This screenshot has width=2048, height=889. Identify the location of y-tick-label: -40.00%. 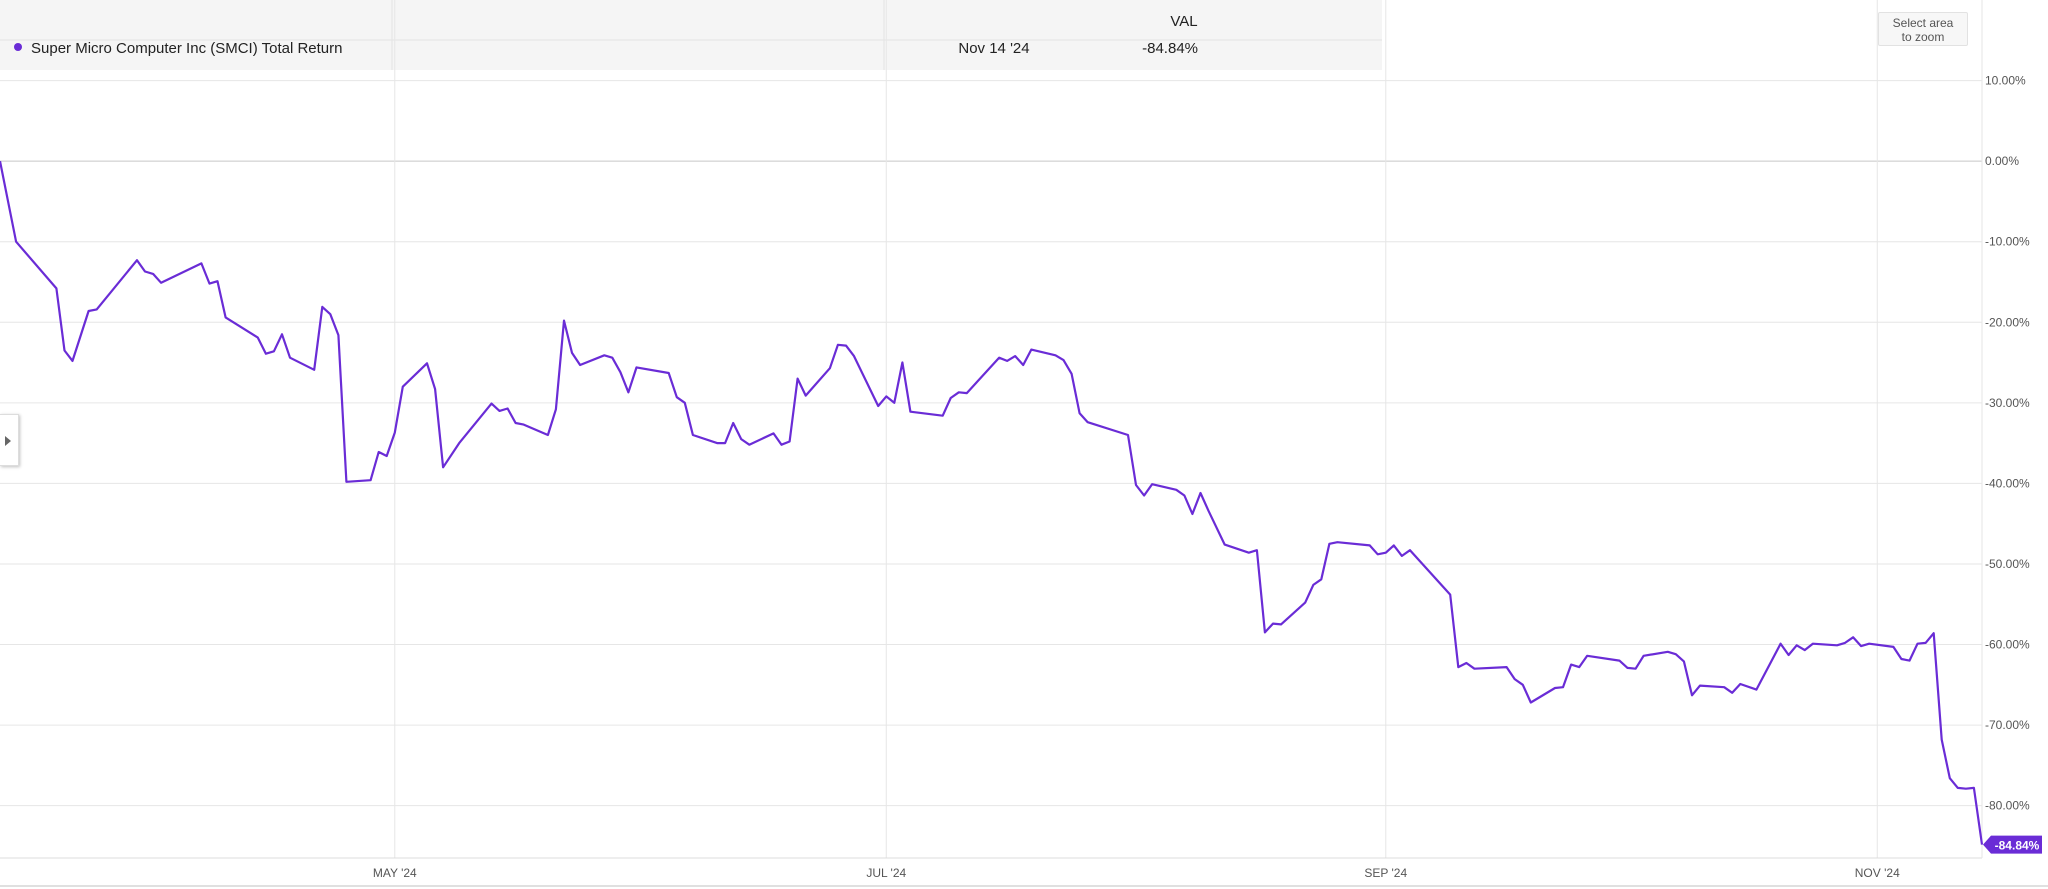
(2007, 483).